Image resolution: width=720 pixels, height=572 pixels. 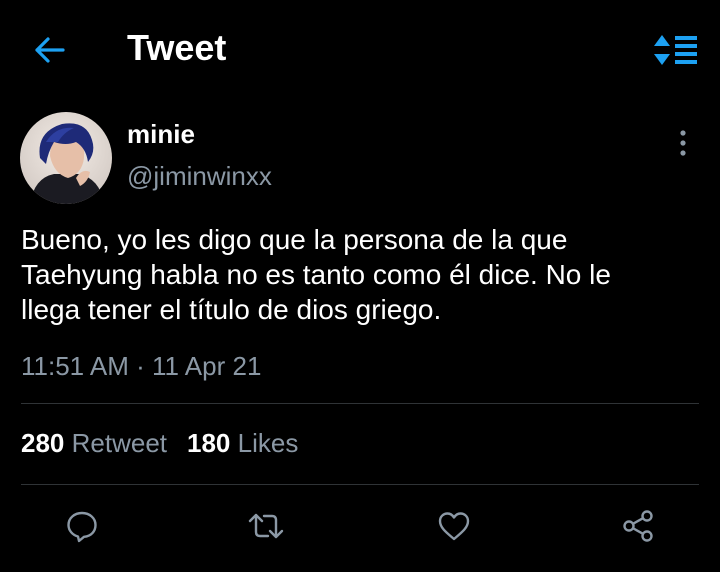 I want to click on back-button, so click(x=50, y=50).